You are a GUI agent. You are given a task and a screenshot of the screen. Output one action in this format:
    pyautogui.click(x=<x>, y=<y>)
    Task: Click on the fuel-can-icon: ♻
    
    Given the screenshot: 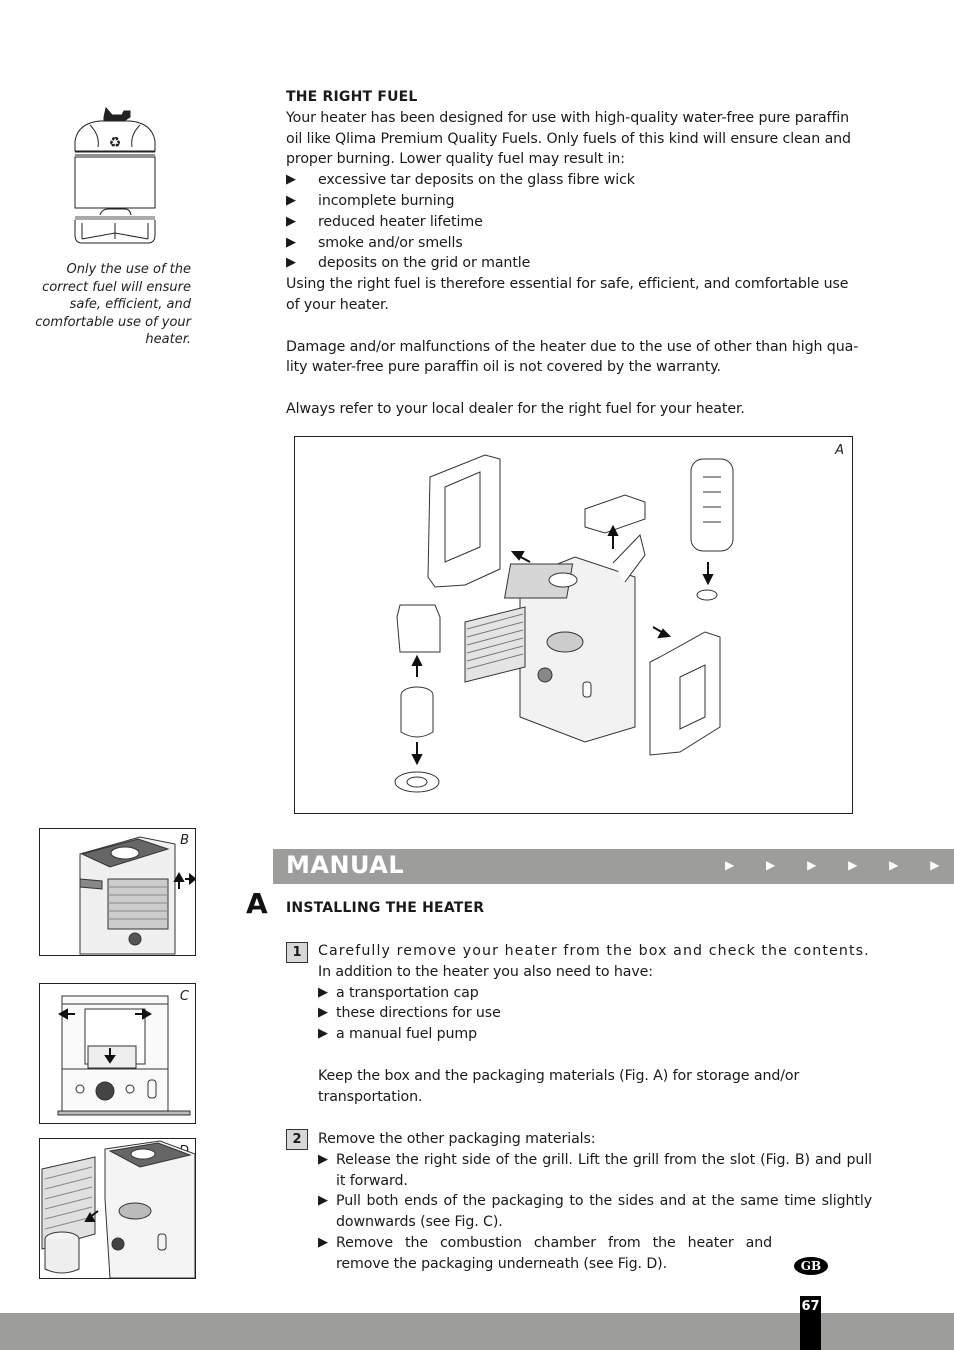 What is the action you would take?
    pyautogui.click(x=115, y=175)
    